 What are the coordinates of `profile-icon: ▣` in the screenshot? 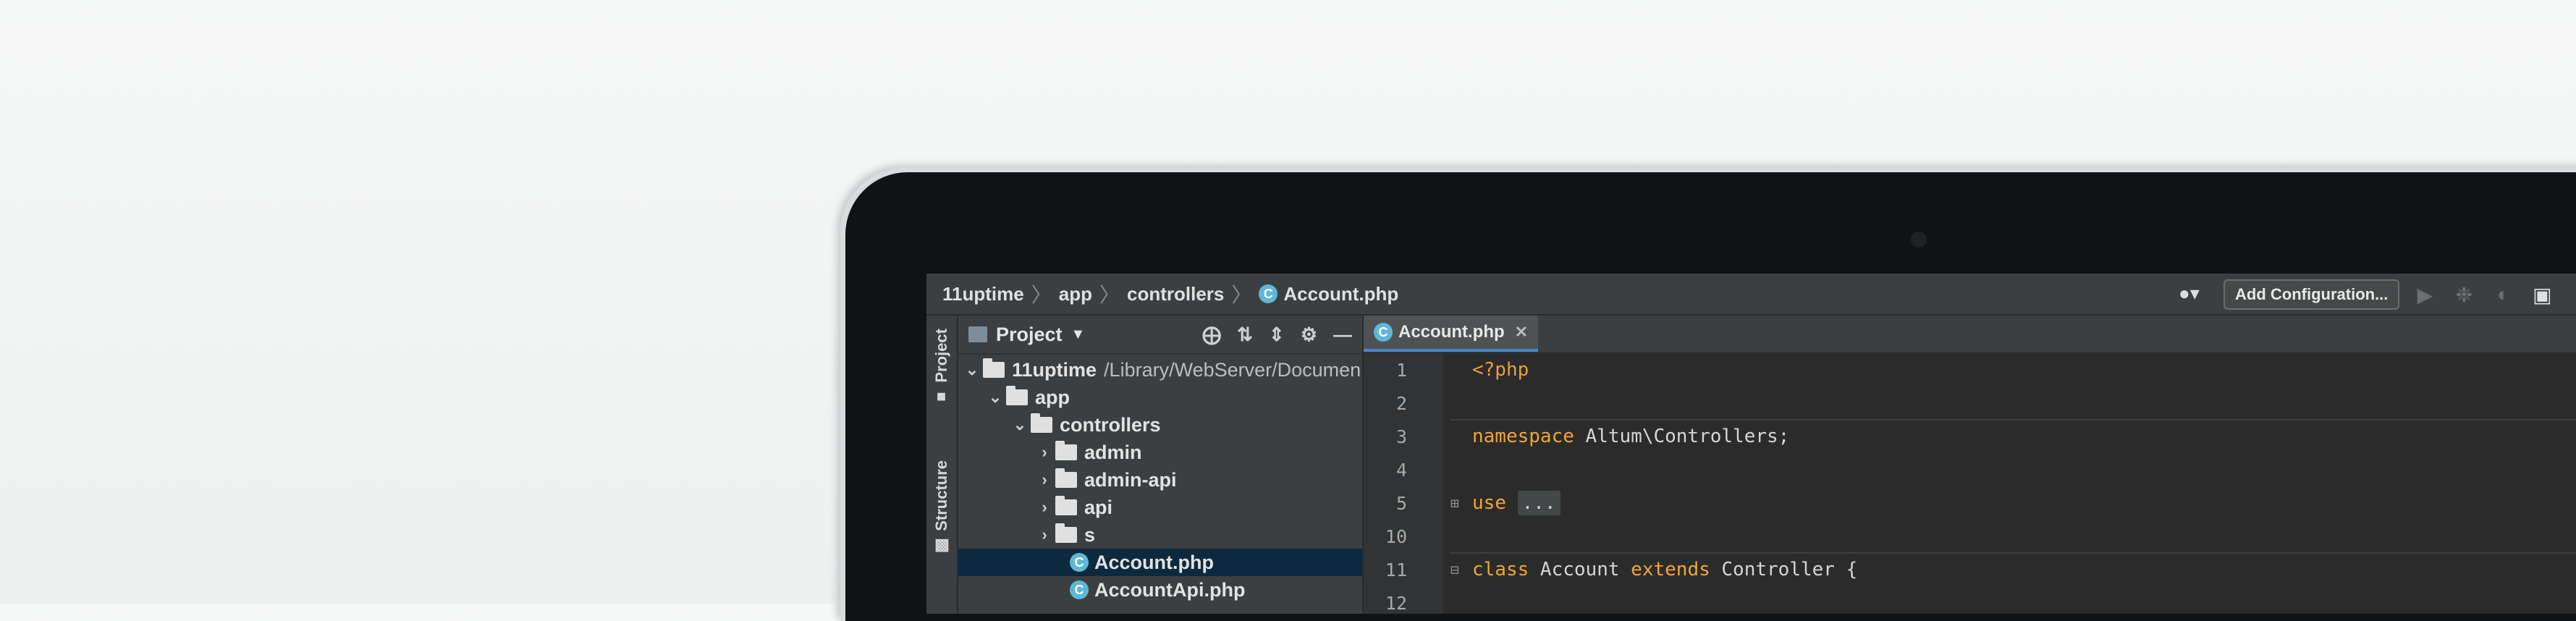 It's located at (2542, 295).